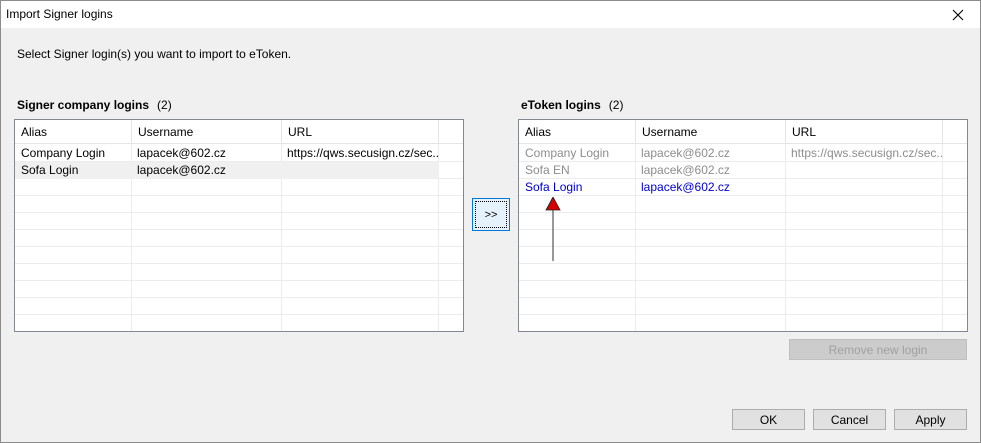 Image resolution: width=981 pixels, height=443 pixels. I want to click on source-col-alias: Alias, so click(73, 132).